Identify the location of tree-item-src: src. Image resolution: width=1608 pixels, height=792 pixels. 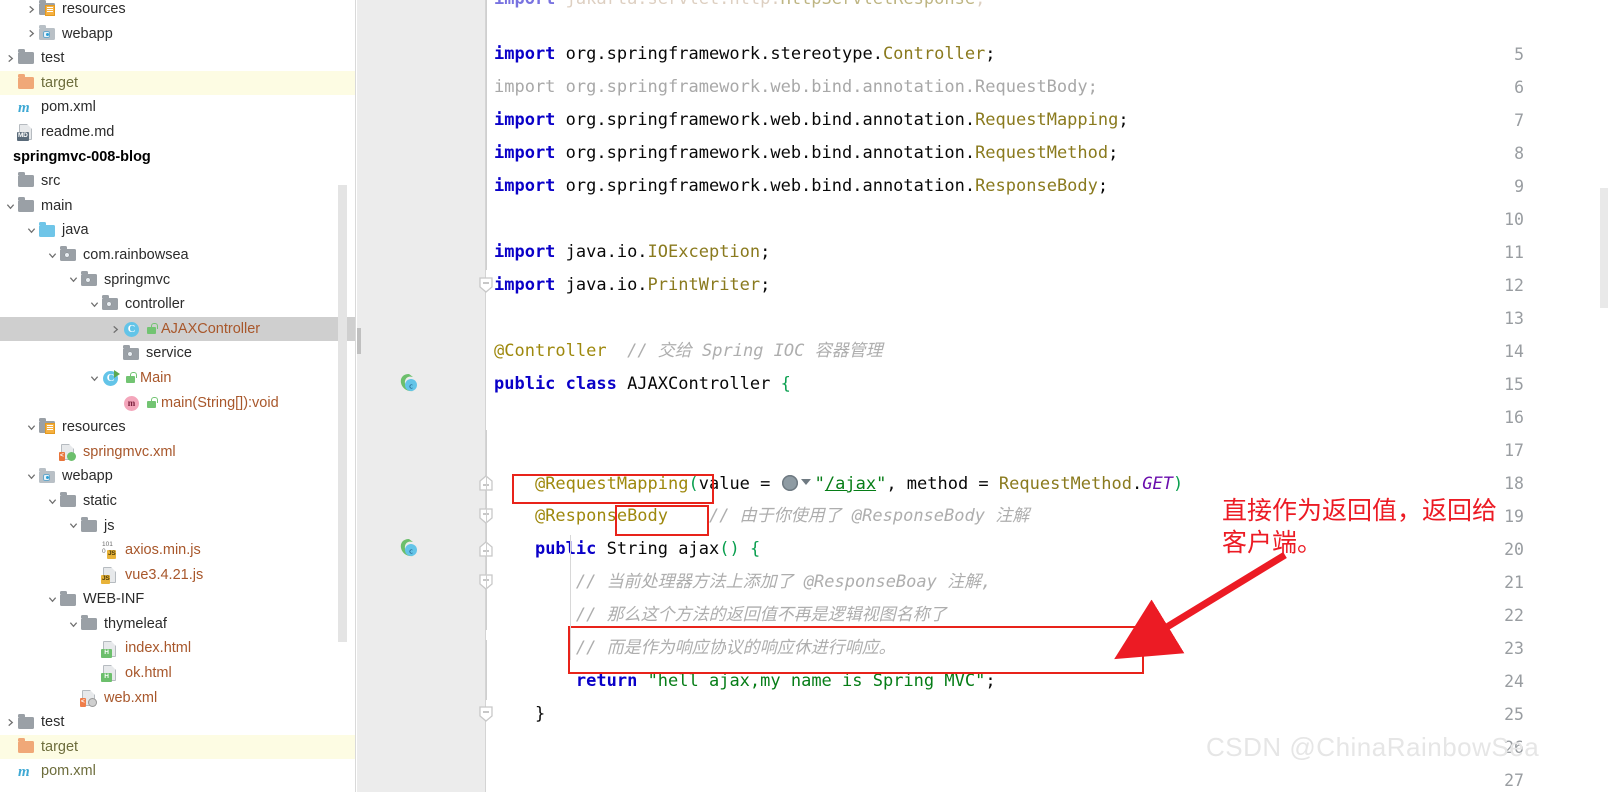
(177, 181).